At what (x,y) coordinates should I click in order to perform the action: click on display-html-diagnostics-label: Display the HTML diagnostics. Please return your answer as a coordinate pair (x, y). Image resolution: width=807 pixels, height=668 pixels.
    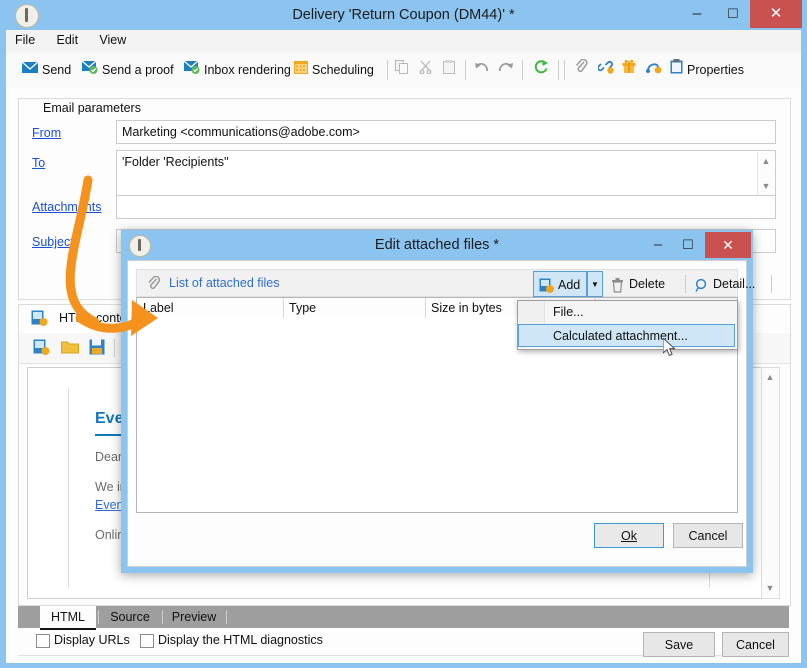
    Looking at the image, I should click on (240, 640).